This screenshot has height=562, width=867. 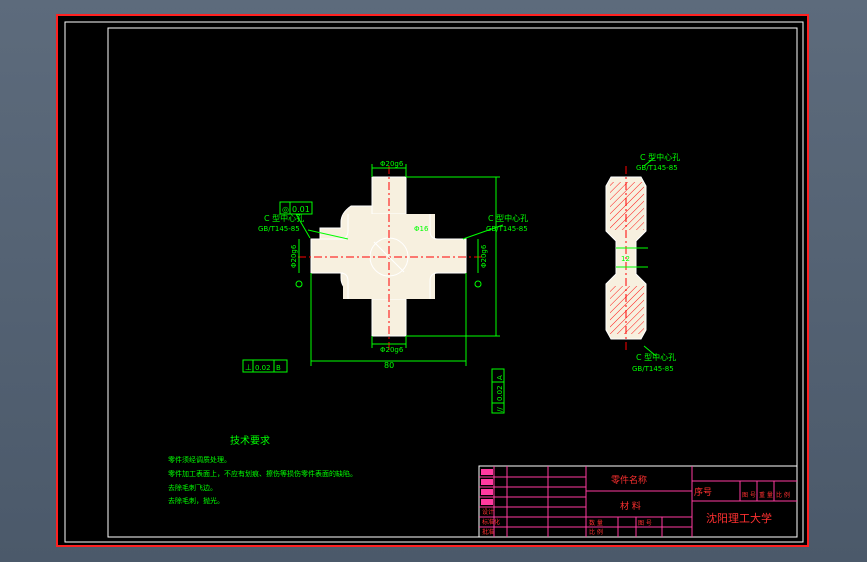 What do you see at coordinates (642, 262) in the screenshot?
I see `side-view: 12 C 型中心孔 GB/T145-85 C 型中心孔 GB/T145-85` at bounding box center [642, 262].